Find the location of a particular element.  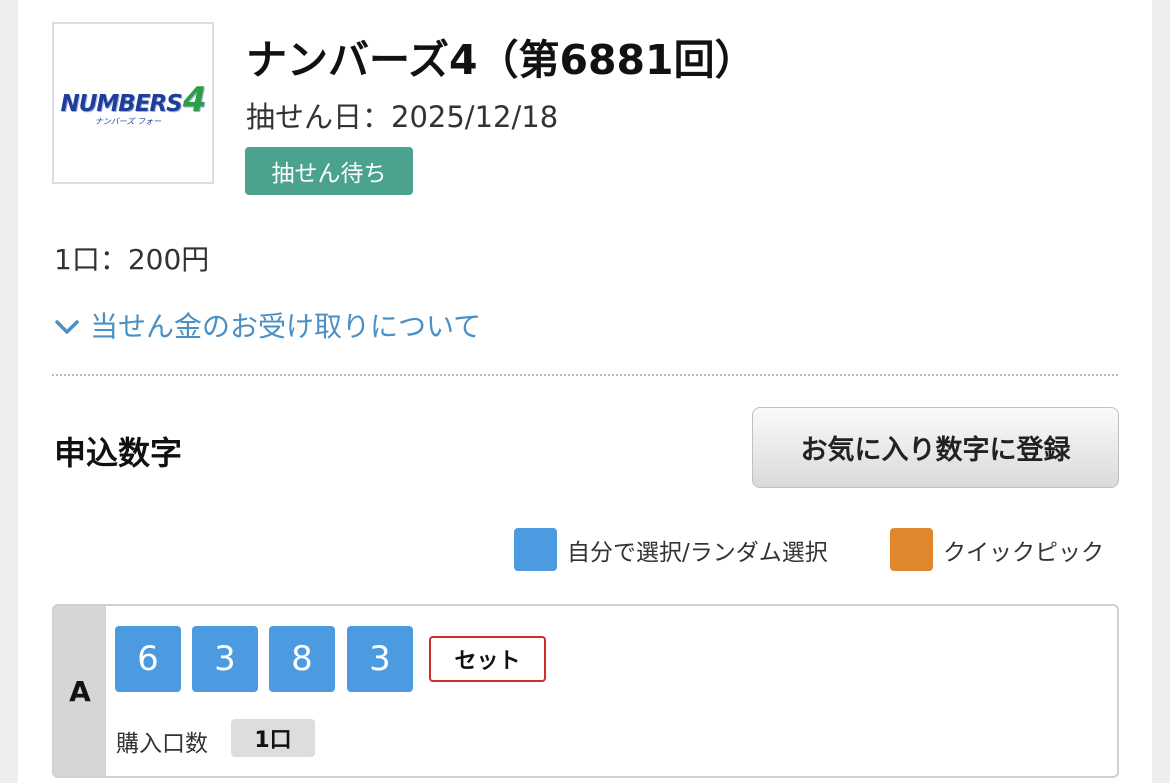

register-favorite-button: お気に入り数字に登録 is located at coordinates (935, 447).